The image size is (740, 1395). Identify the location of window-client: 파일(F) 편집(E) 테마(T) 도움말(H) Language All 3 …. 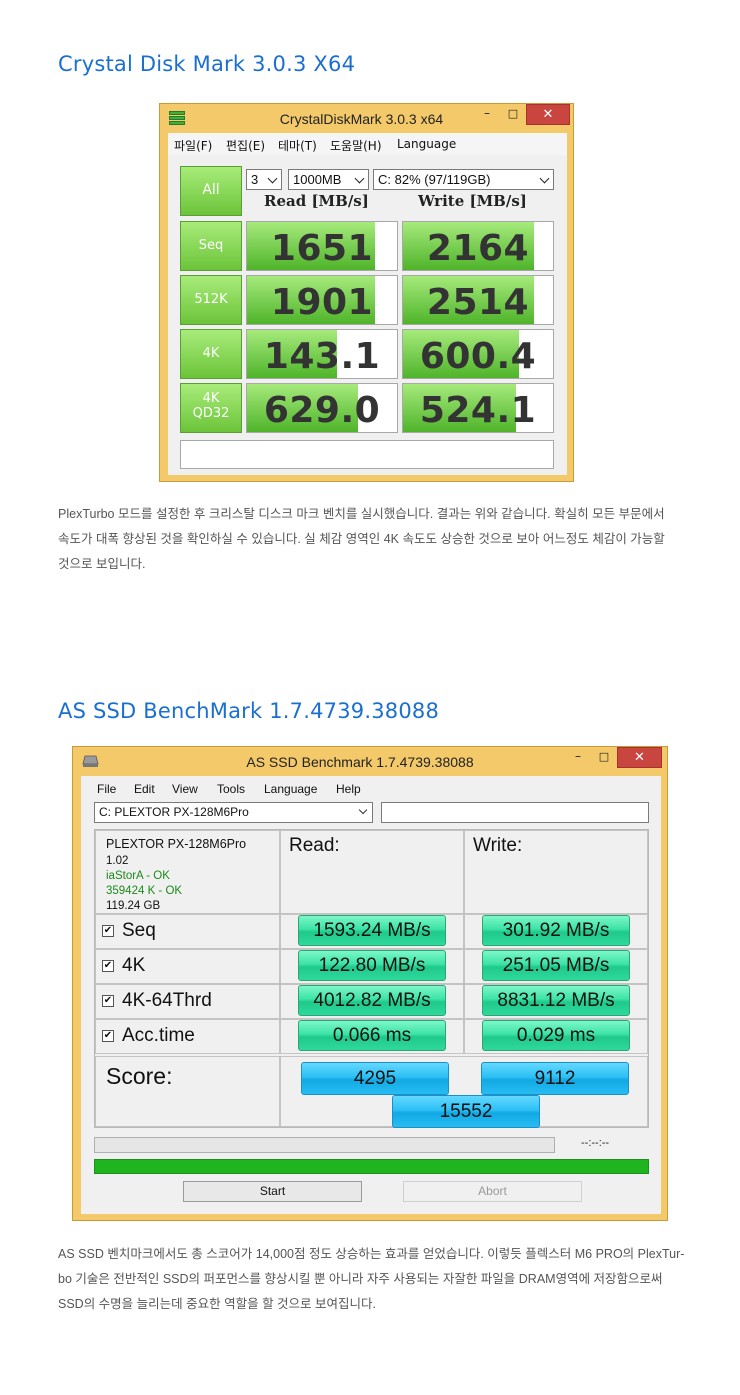
(367, 304).